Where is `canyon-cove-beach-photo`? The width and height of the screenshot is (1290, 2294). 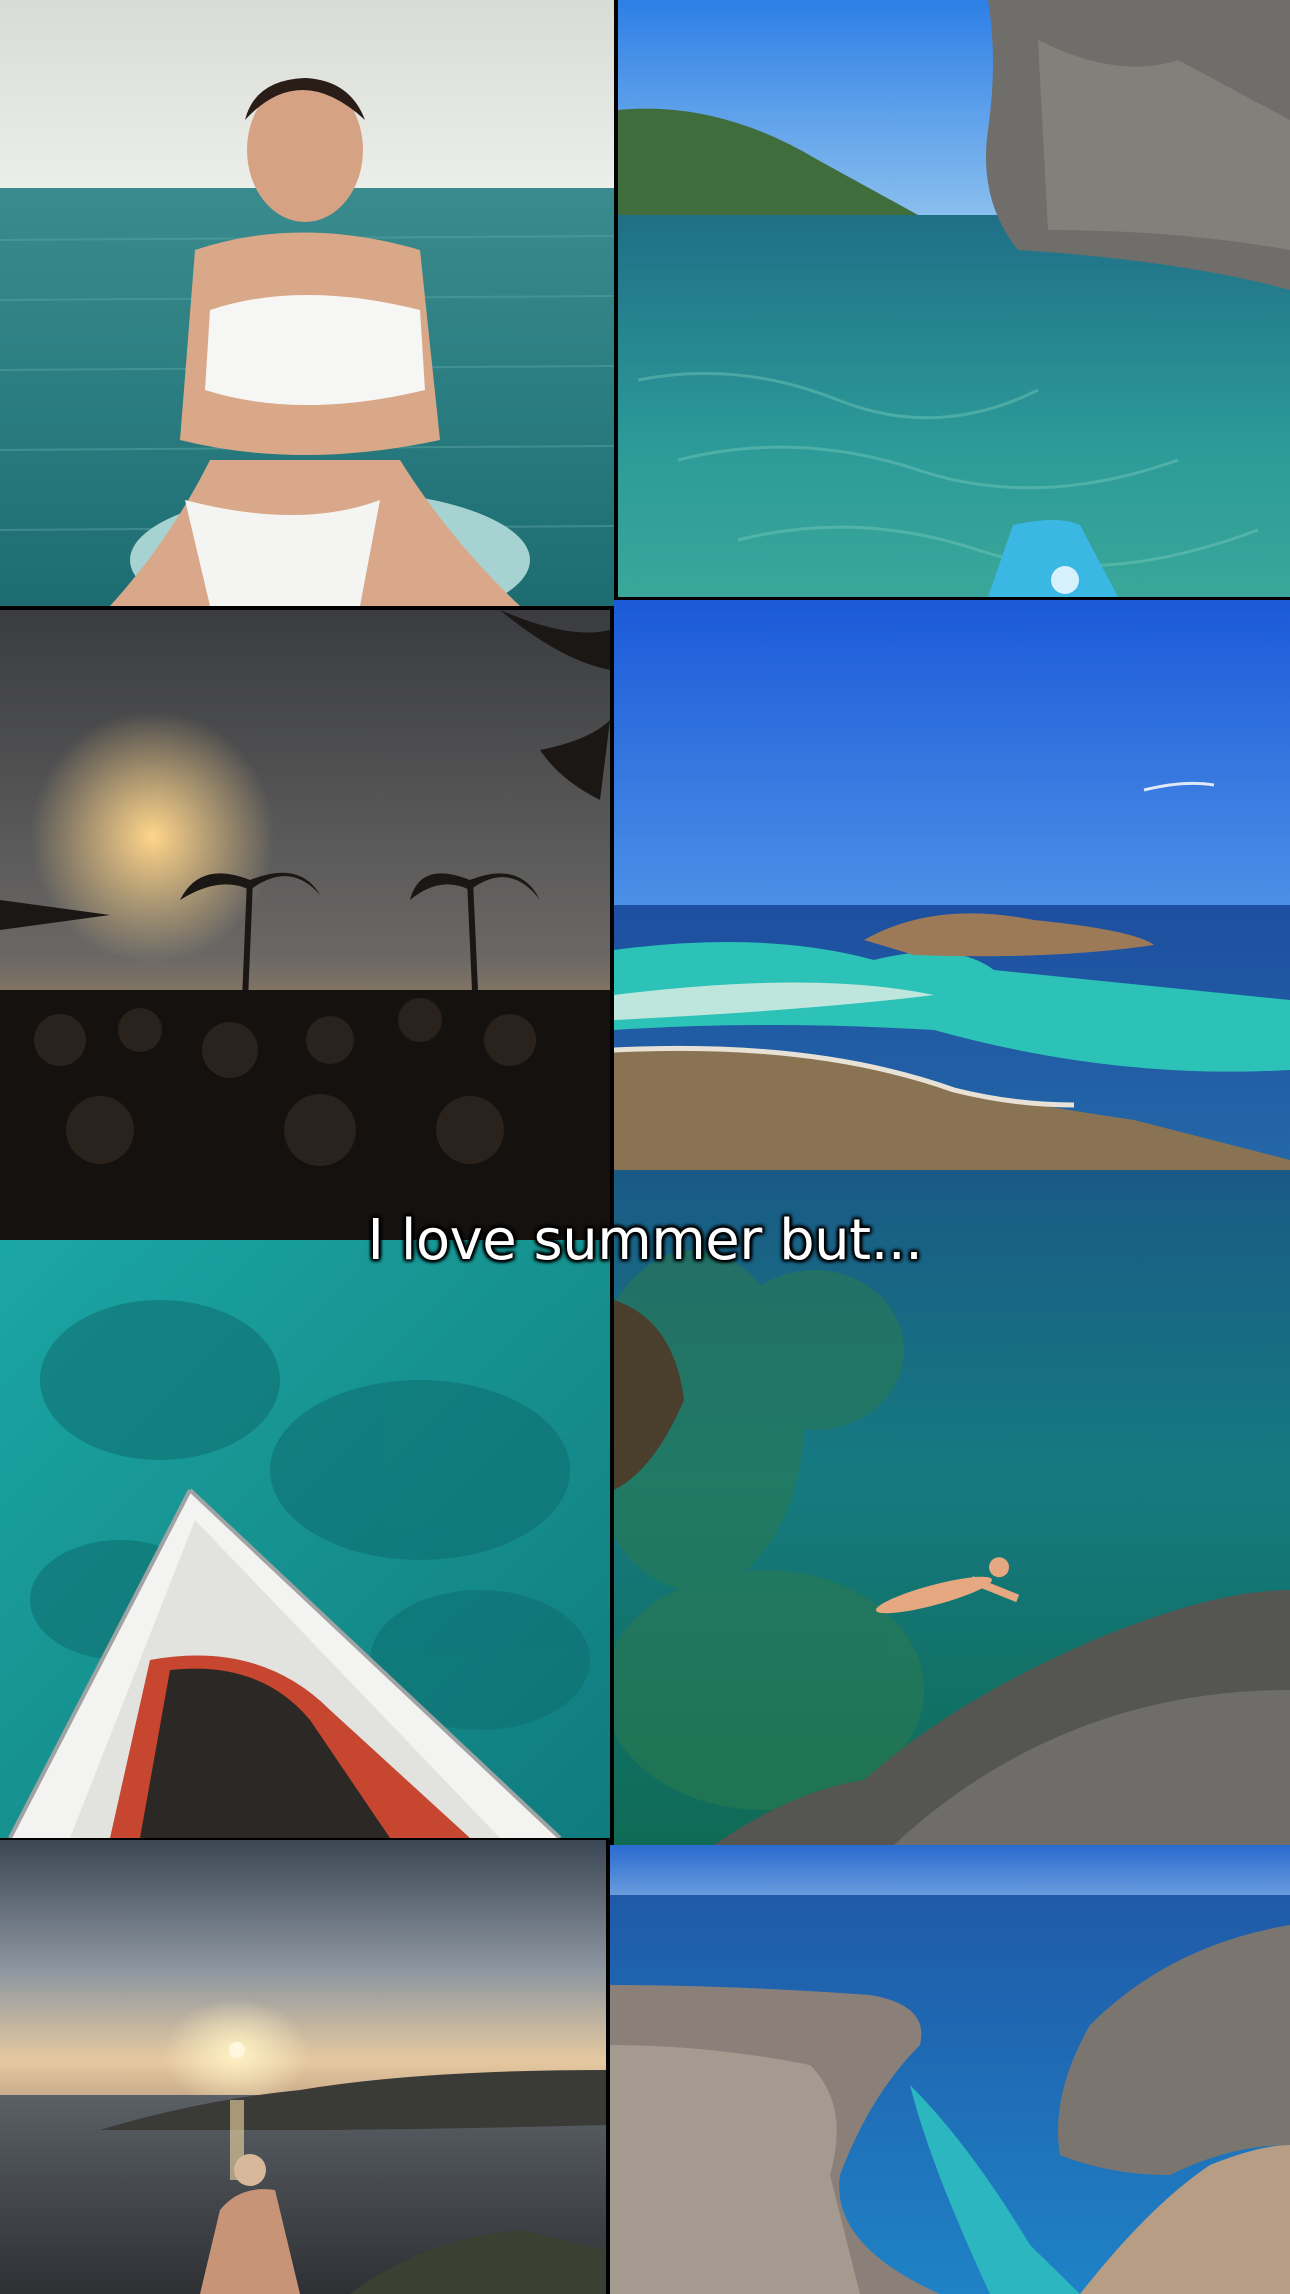 canyon-cove-beach-photo is located at coordinates (950, 2069).